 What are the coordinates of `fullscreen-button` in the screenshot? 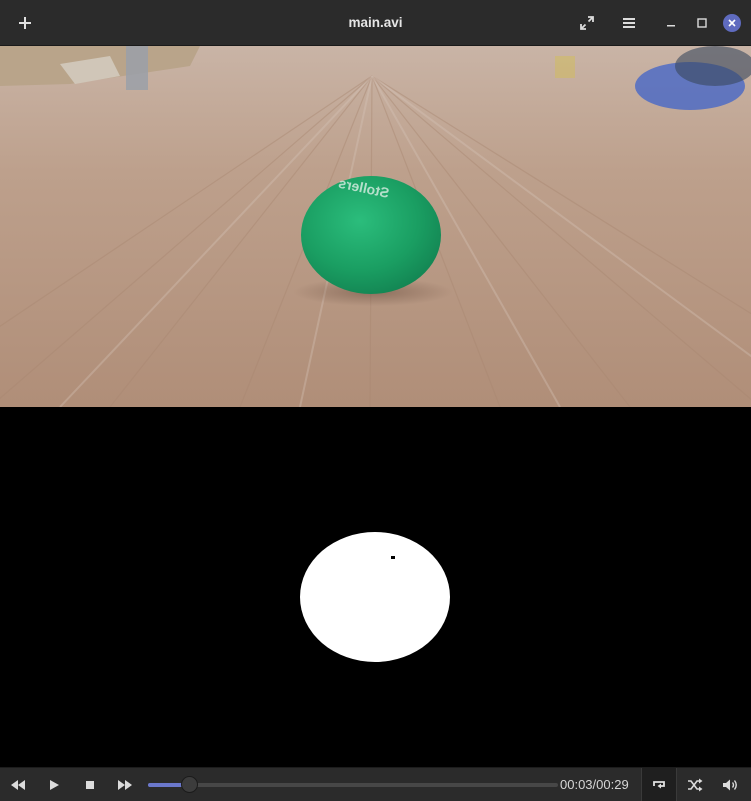 It's located at (587, 23).